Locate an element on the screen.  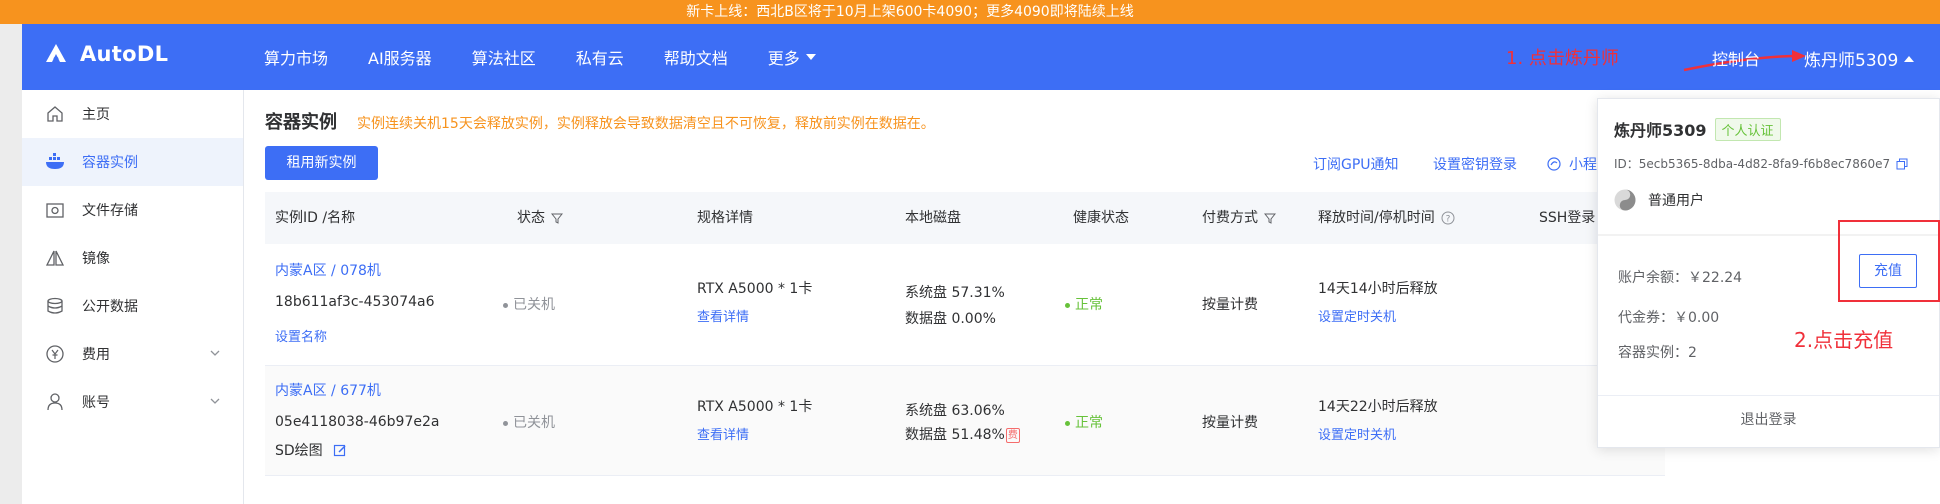
caret-up-icon is located at coordinates (1909, 58).